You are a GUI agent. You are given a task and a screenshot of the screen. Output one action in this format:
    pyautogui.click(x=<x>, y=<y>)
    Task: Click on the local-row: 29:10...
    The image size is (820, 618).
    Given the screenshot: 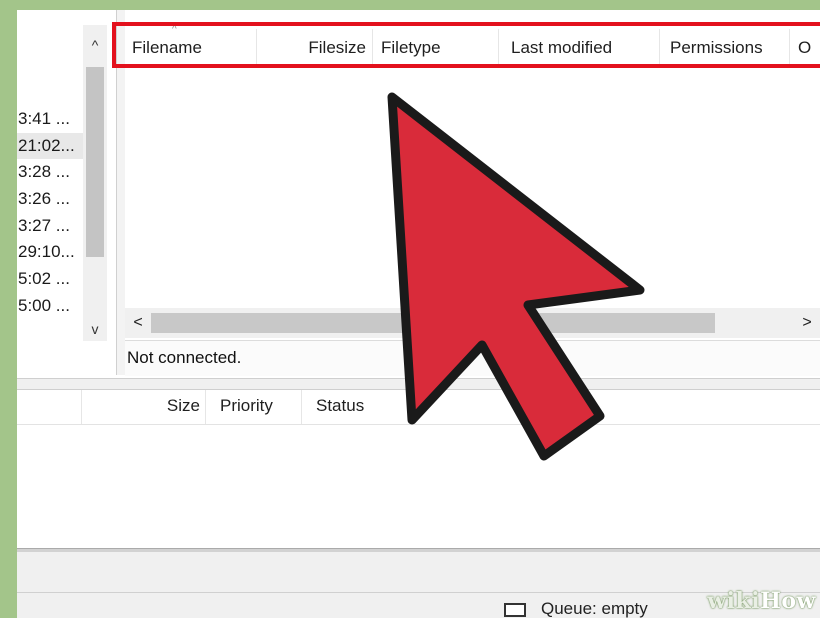 What is the action you would take?
    pyautogui.click(x=50, y=252)
    